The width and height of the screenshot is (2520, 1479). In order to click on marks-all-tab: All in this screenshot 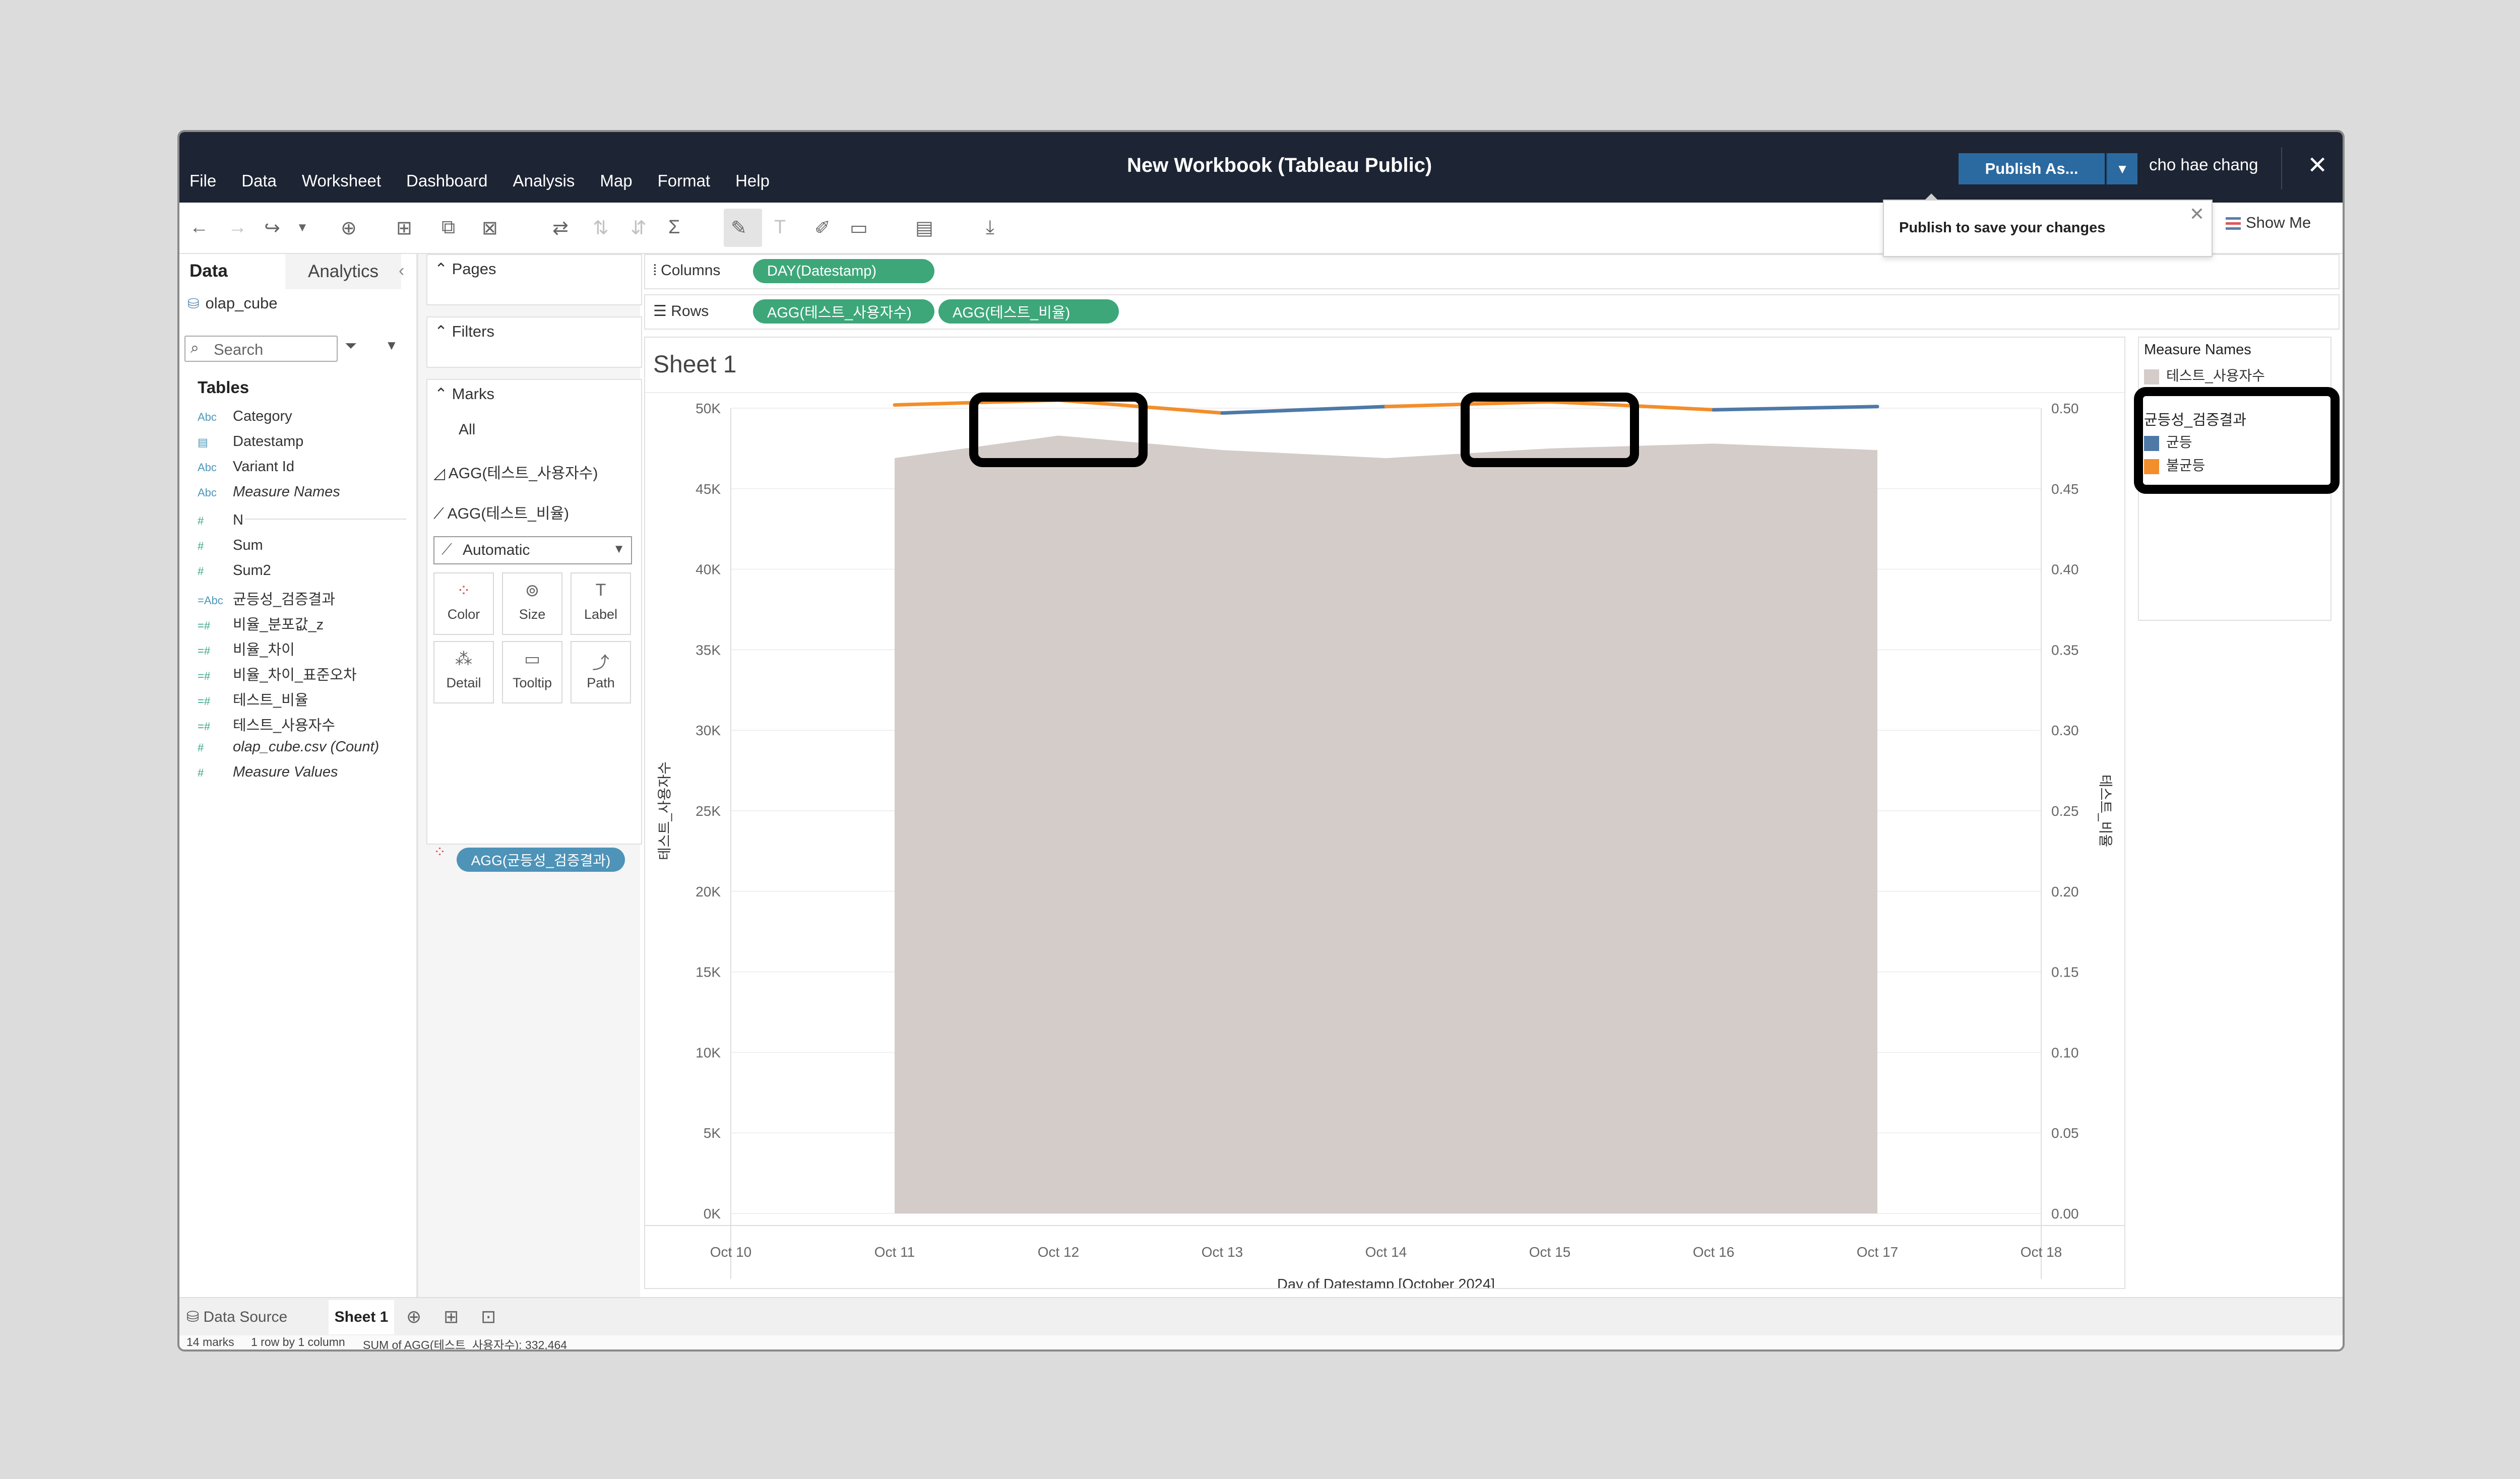, I will do `click(467, 429)`.